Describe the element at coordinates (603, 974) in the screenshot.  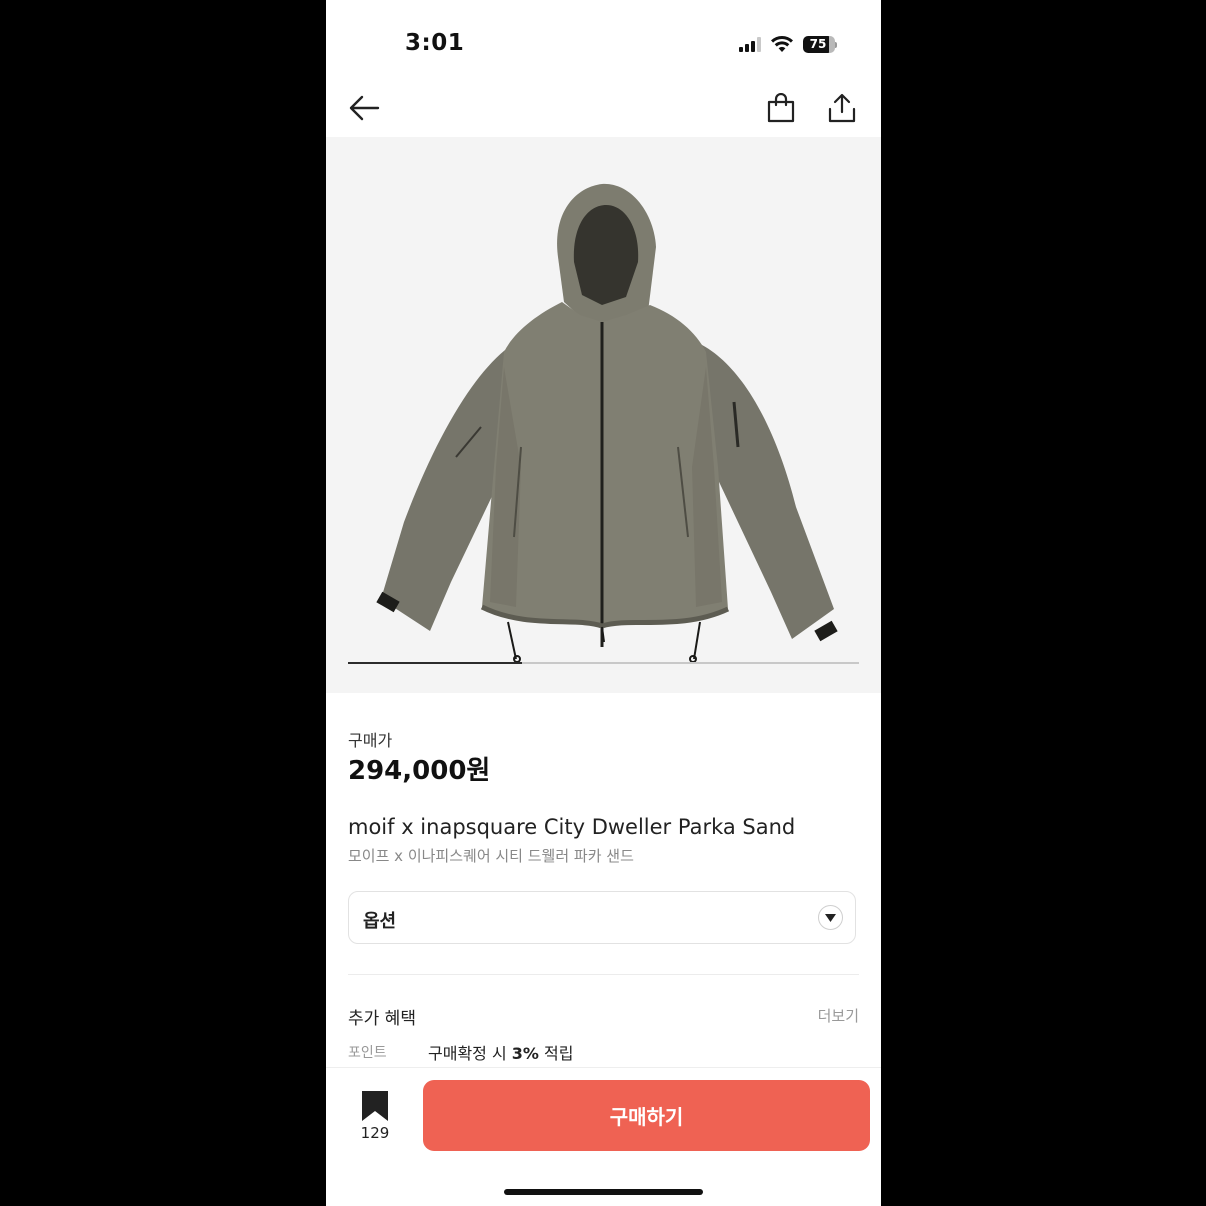
I see `section-divider` at that location.